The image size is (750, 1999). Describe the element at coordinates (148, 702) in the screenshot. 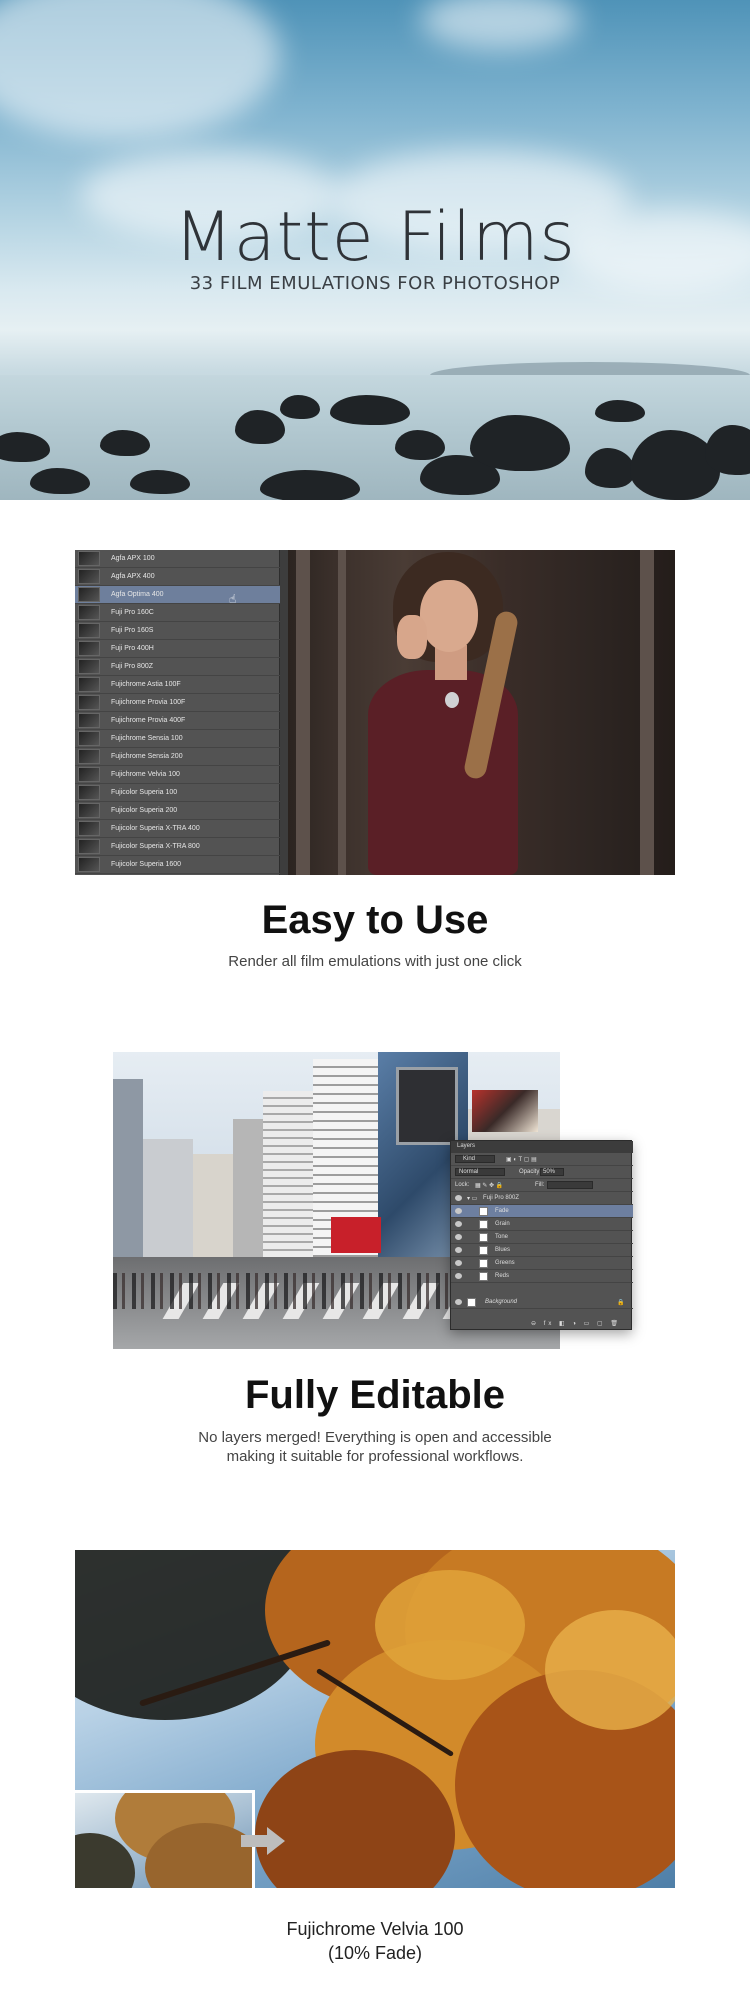

I see `preset-label: Fujichrome Provia 100F` at that location.